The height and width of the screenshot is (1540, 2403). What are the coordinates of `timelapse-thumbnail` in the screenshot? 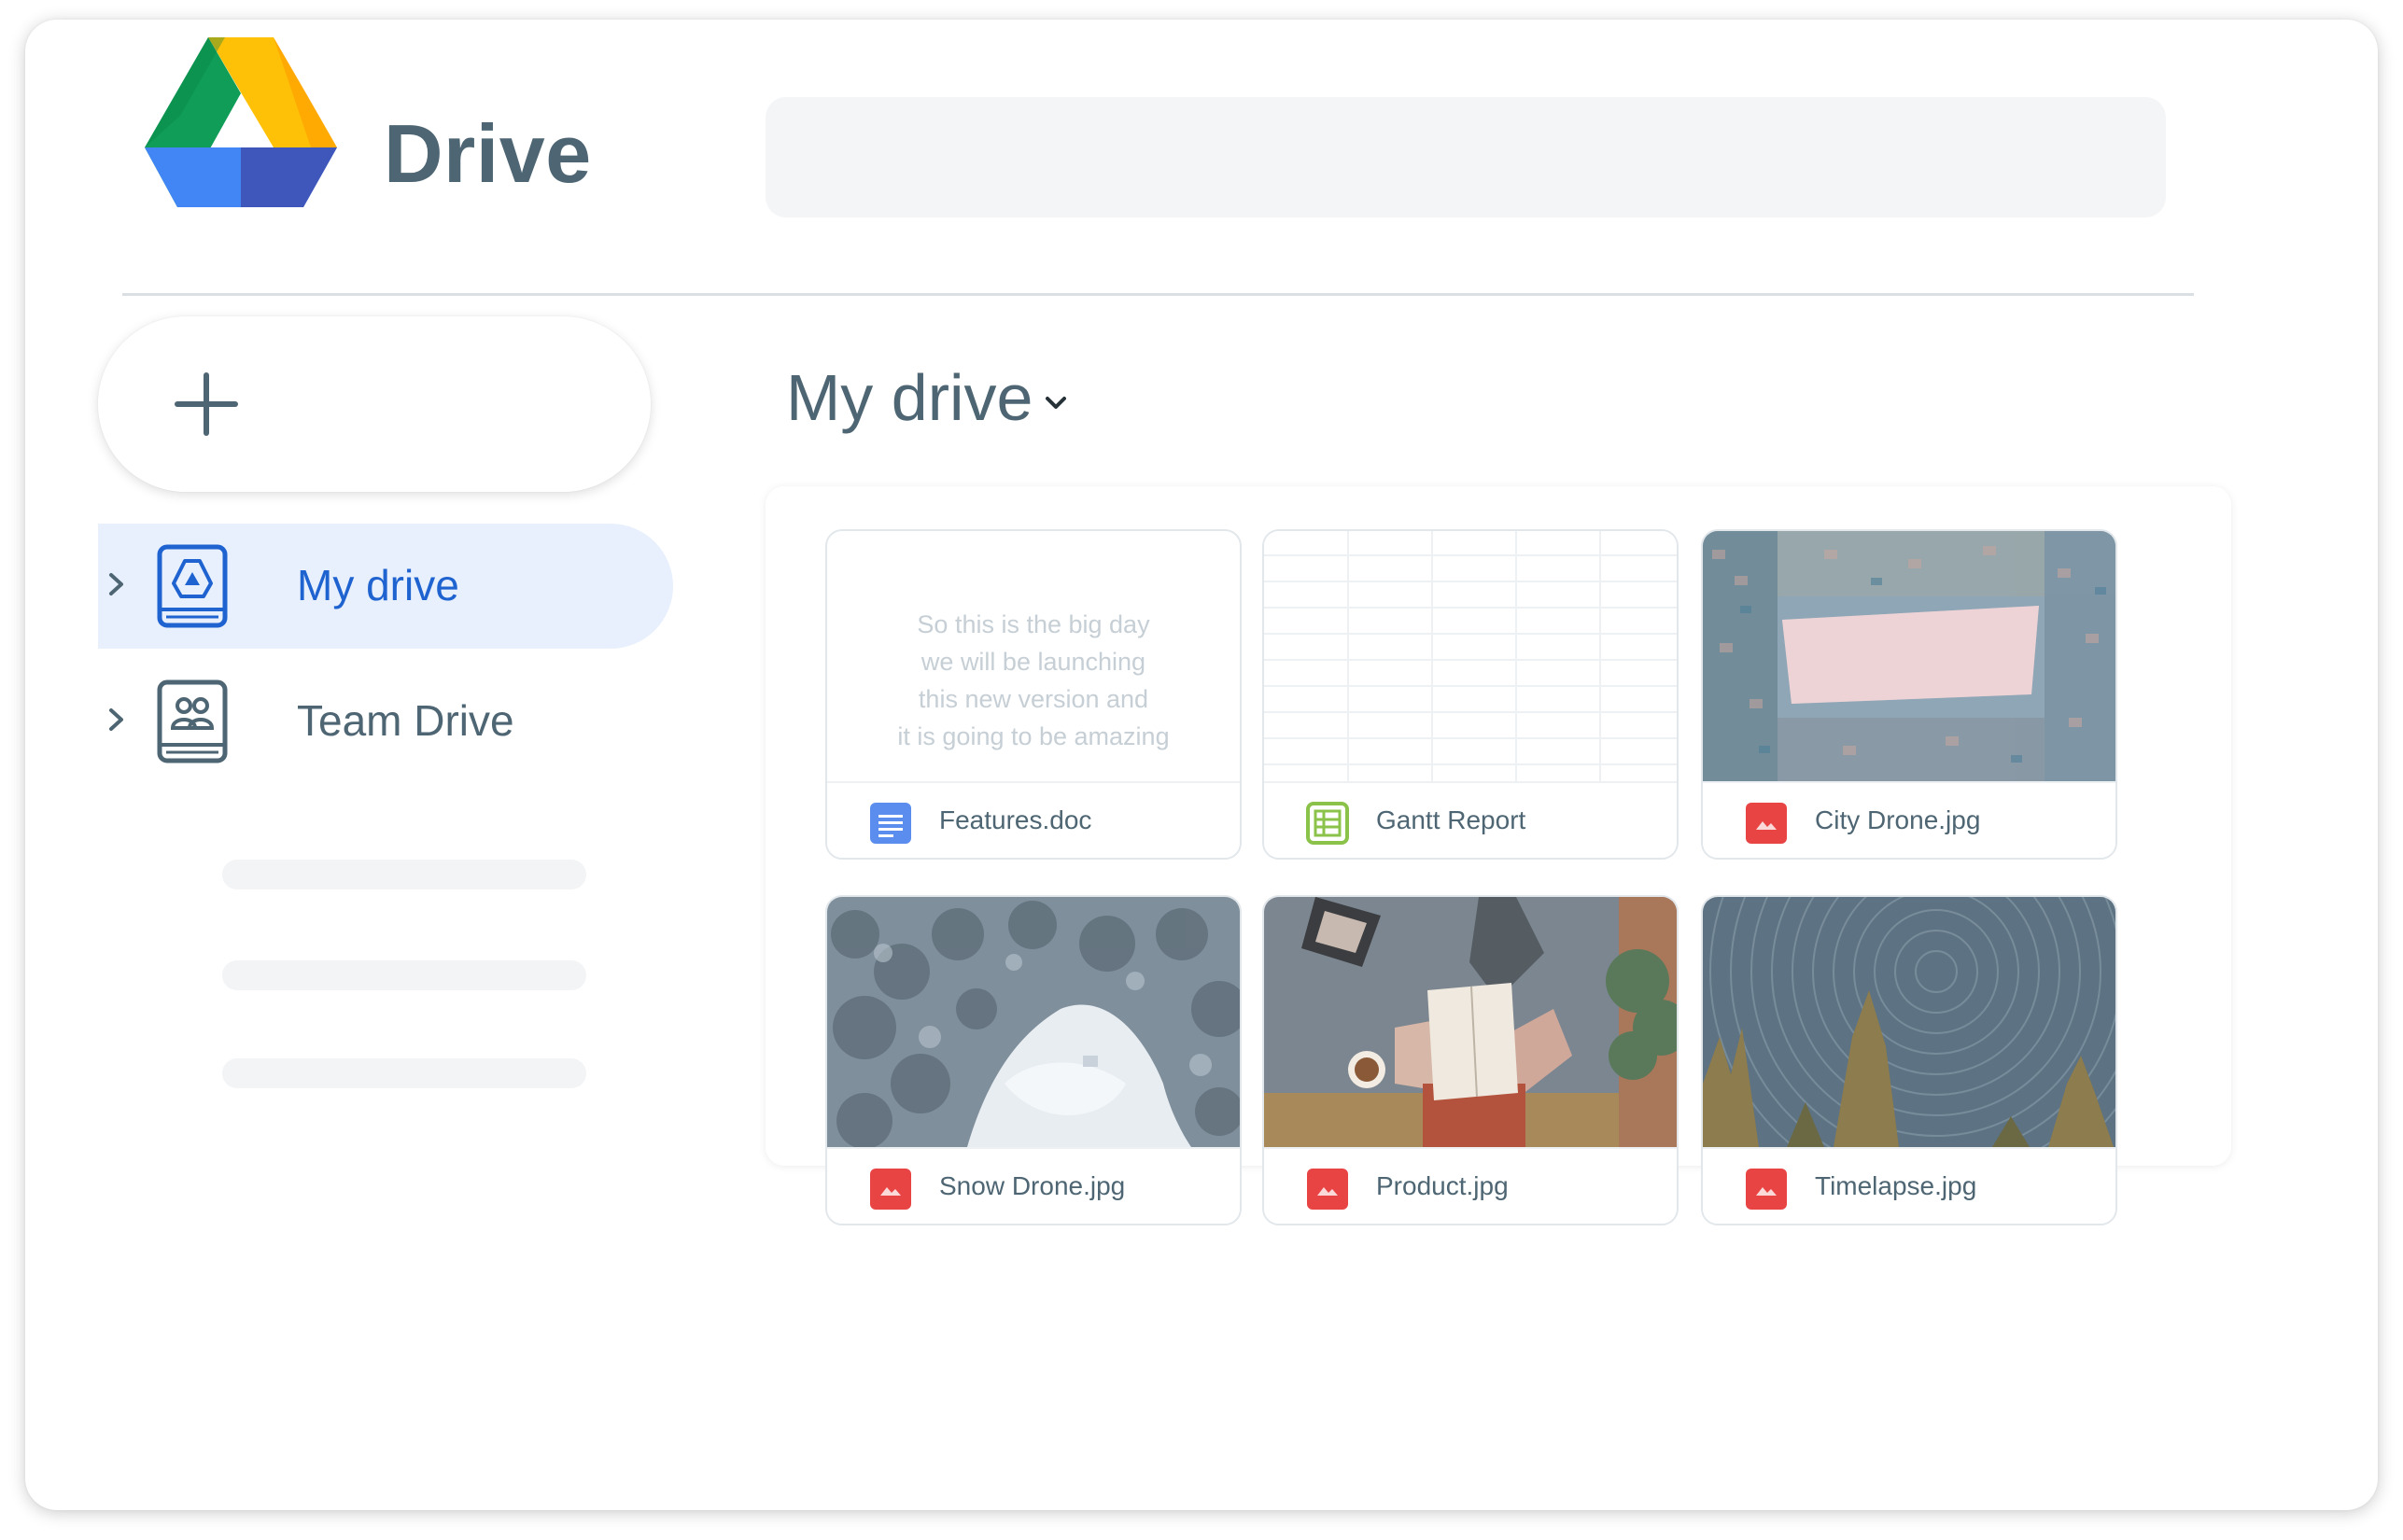 It's located at (1909, 1022).